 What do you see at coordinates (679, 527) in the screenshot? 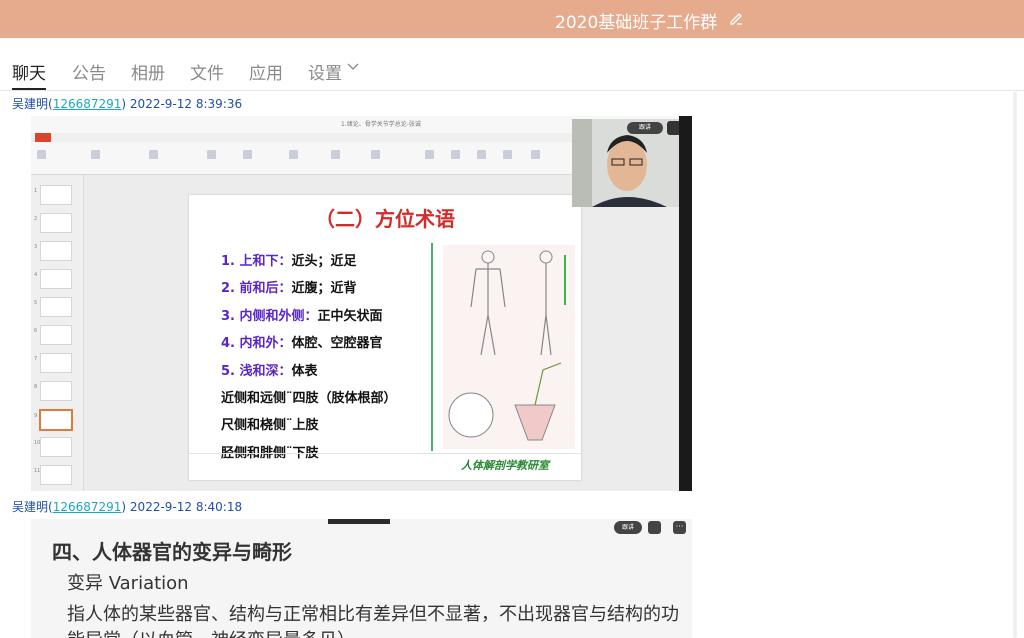
I see `more-button: ···` at bounding box center [679, 527].